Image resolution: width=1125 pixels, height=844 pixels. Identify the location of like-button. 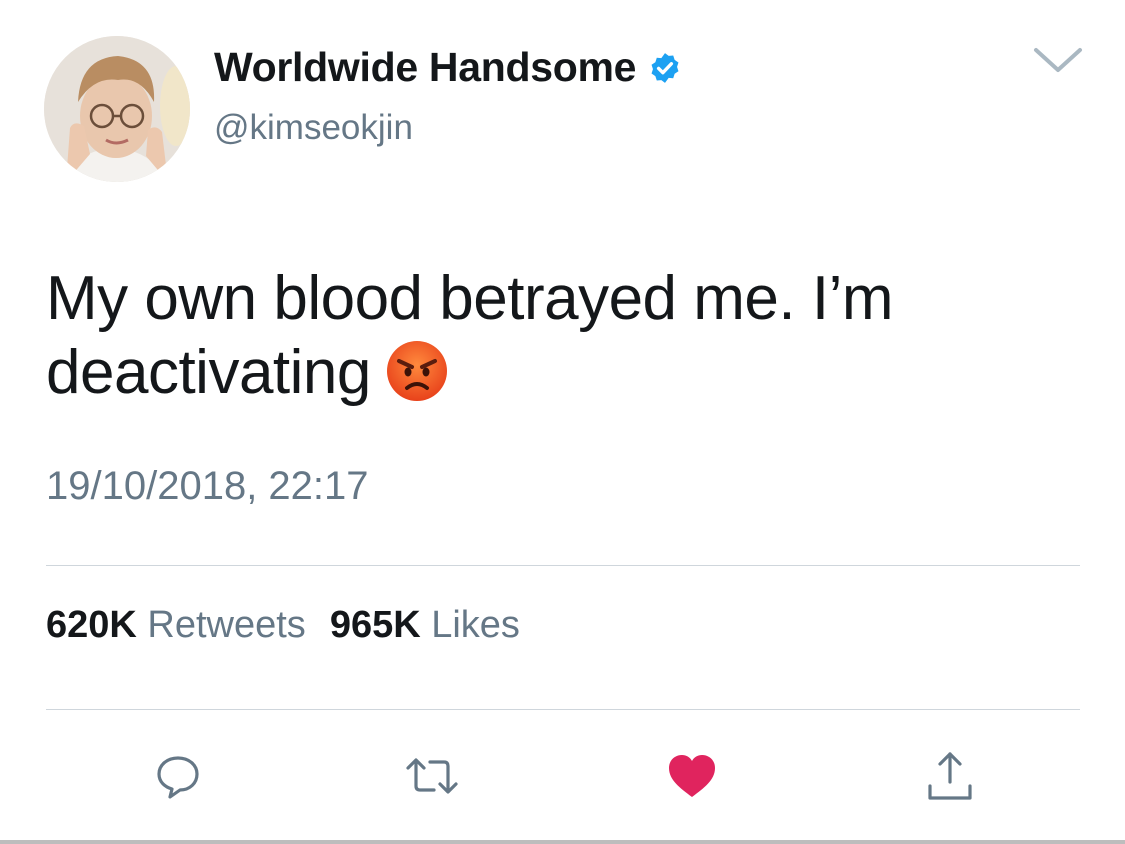
(692, 776).